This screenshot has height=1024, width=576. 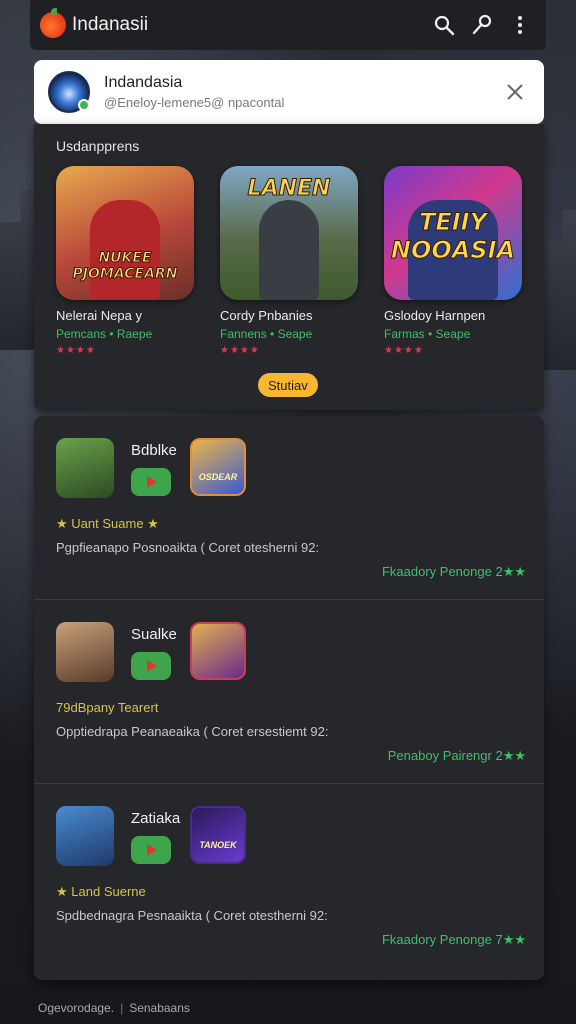 I want to click on game-name: Zatiaka, so click(x=156, y=818).